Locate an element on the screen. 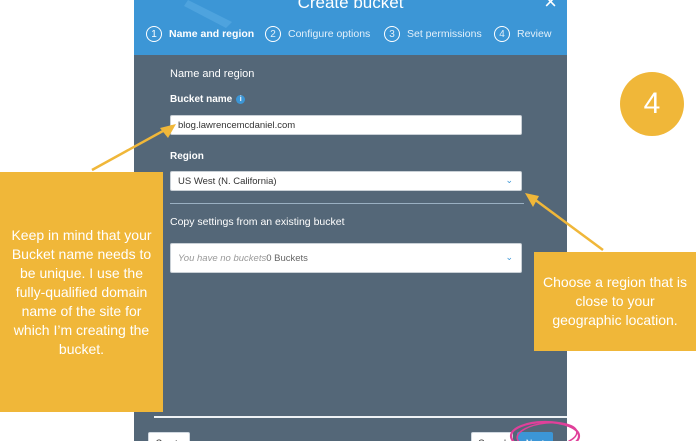 Image resolution: width=700 pixels, height=441 pixels. next-button: Next is located at coordinates (535, 436).